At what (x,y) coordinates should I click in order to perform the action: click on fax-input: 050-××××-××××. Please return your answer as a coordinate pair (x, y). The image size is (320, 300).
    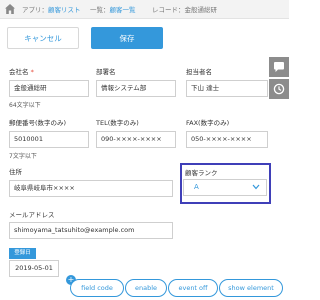
    Looking at the image, I should click on (227, 139).